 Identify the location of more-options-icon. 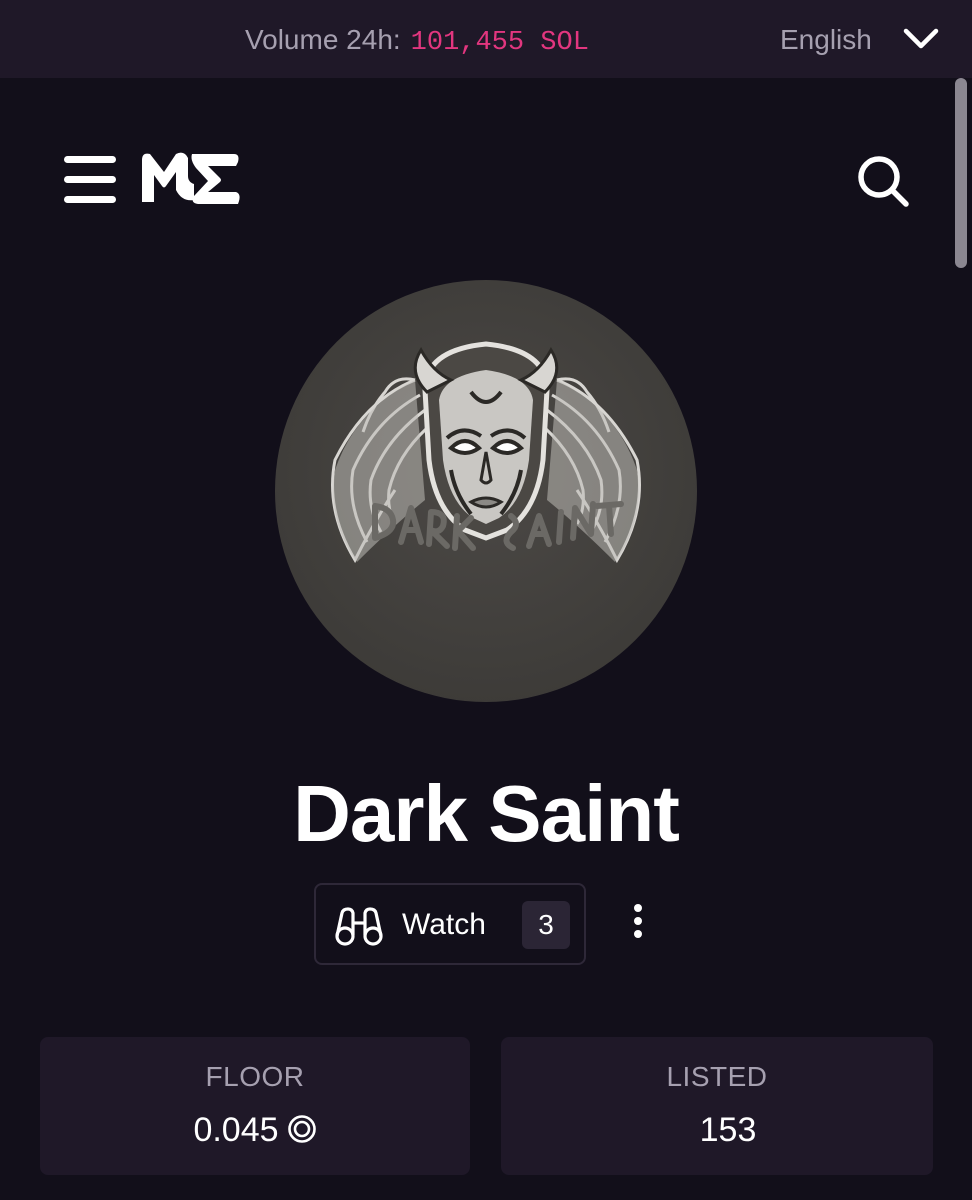
(638, 922).